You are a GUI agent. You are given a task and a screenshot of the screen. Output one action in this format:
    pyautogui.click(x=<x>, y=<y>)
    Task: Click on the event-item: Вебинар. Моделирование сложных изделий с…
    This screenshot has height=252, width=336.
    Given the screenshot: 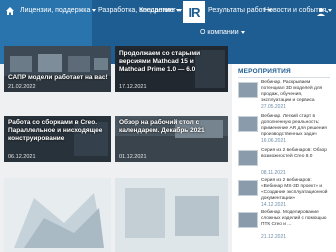 What is the action you would take?
    pyautogui.click(x=285, y=226)
    